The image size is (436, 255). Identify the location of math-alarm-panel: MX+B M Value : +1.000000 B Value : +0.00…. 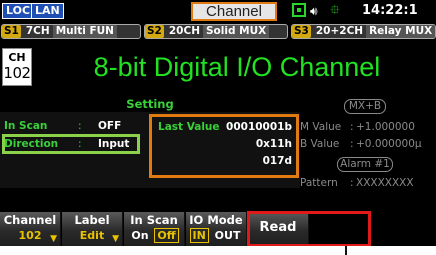
(368, 143).